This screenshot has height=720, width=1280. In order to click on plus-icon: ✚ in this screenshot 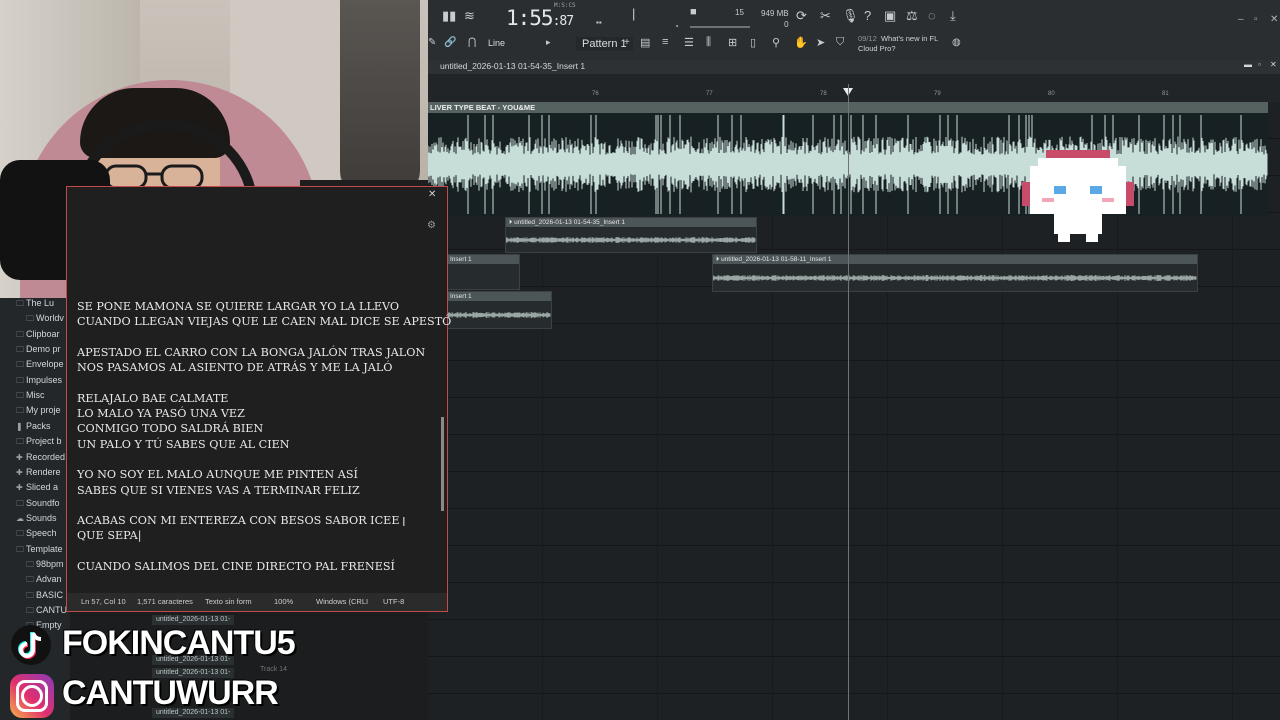, I will do `click(19, 488)`.